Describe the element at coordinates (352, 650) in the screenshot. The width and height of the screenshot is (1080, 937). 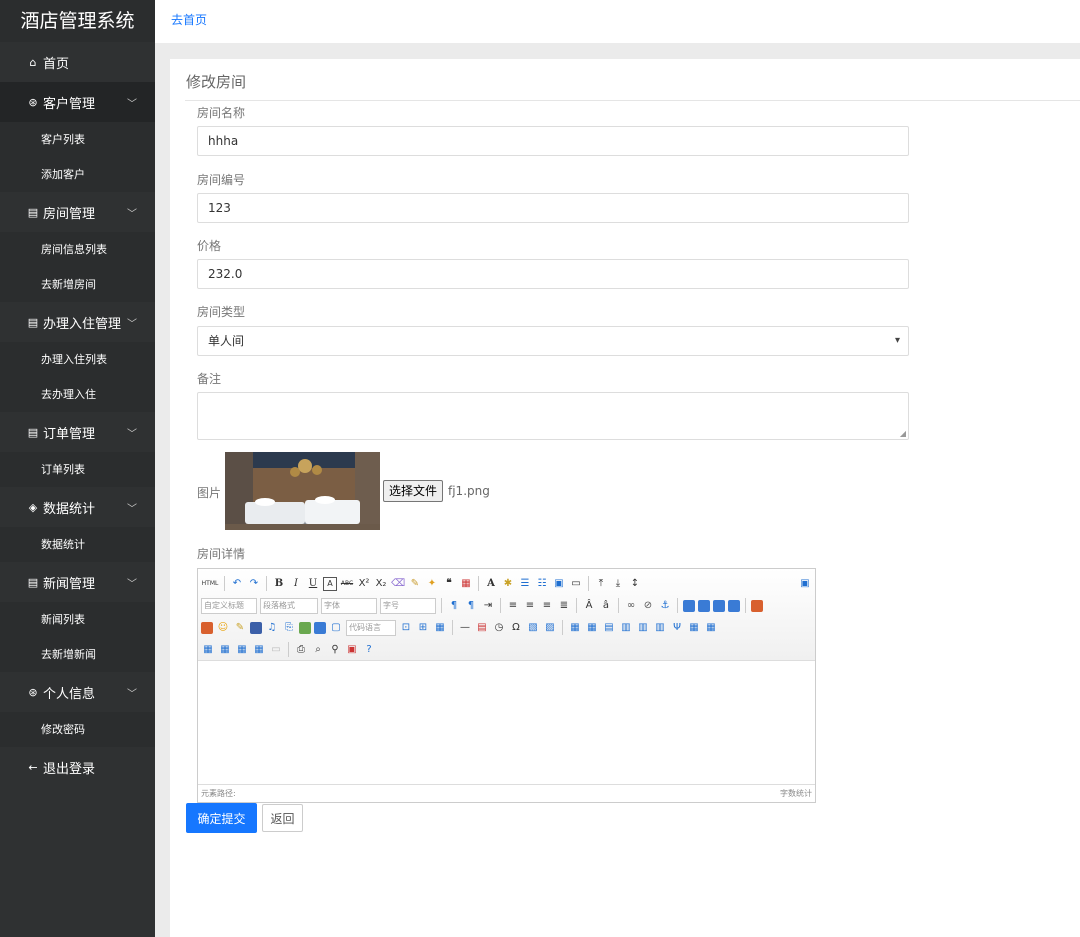
I see `drafts-icon: ▣` at that location.